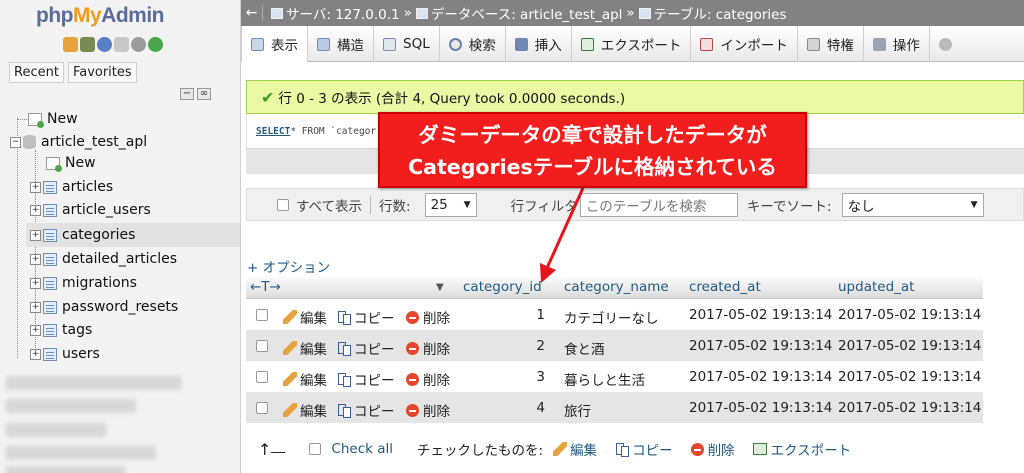  Describe the element at coordinates (632, 44) in the screenshot. I see `tab-export: エクスポート` at that location.